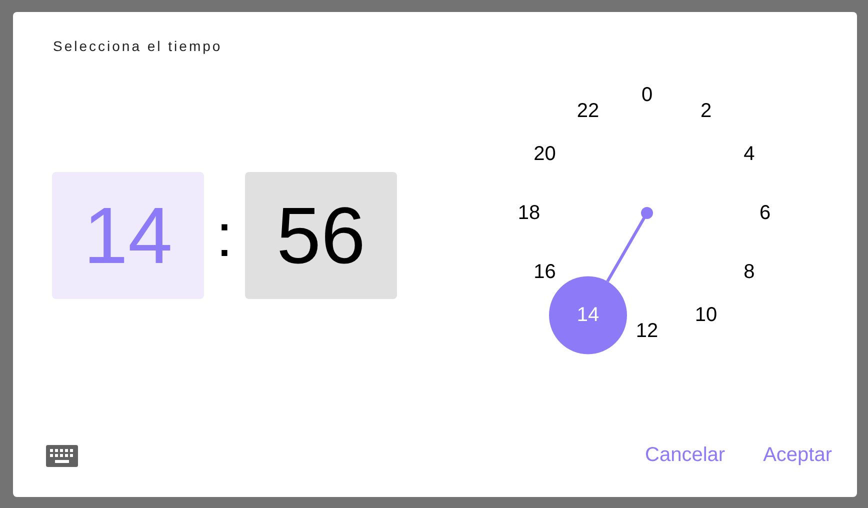 The image size is (868, 508). Describe the element at coordinates (706, 315) in the screenshot. I see `dial-number: 10` at that location.